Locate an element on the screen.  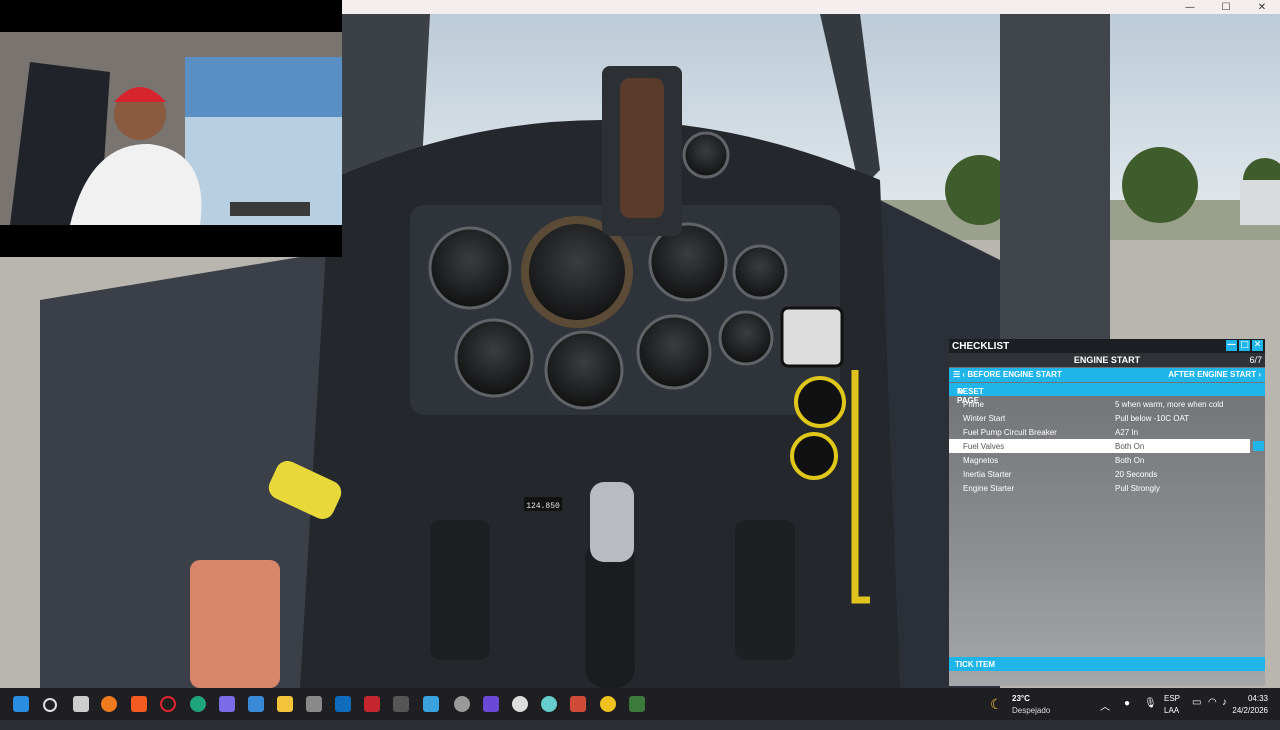
control-stick is located at coordinates (610, 614).